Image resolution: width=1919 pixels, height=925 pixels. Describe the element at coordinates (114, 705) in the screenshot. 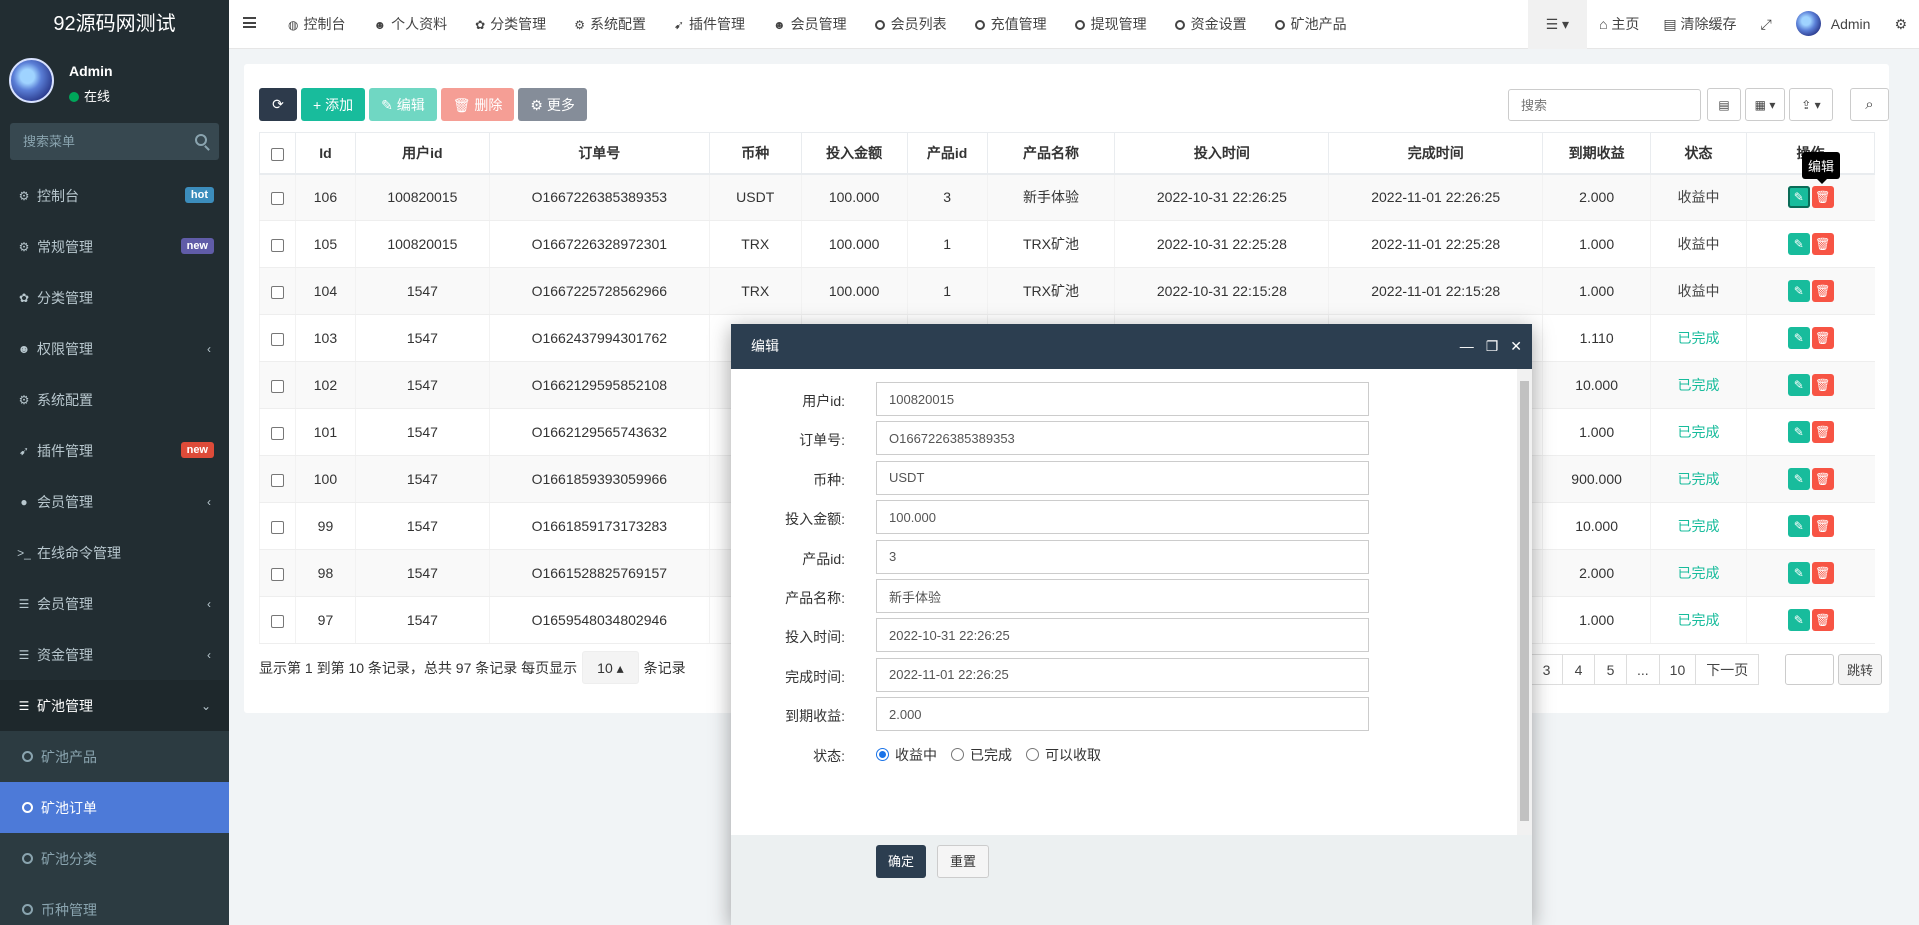

I see `sidebar-item: ☰ 矿池管理 ⌄` at that location.